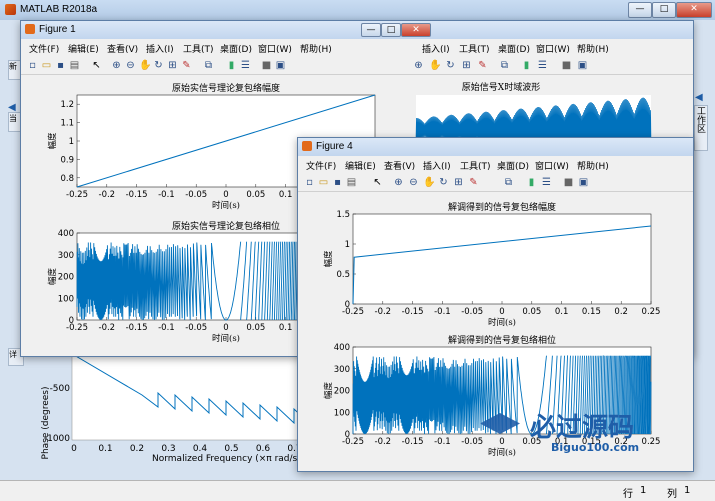 This screenshot has width=715, height=501. What do you see at coordinates (226, 205) in the screenshot?
I see `fig1-magnitude-xlabel: 时间(s)` at bounding box center [226, 205].